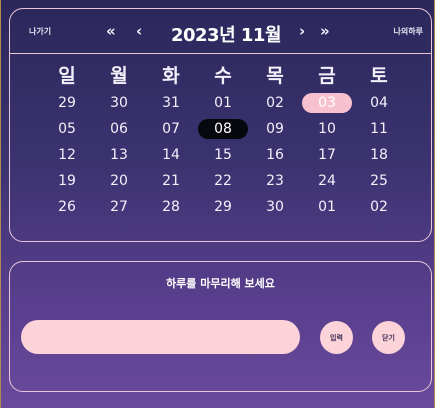  I want to click on week-row: 19 20 21 22 23 24 25, so click(221, 181).